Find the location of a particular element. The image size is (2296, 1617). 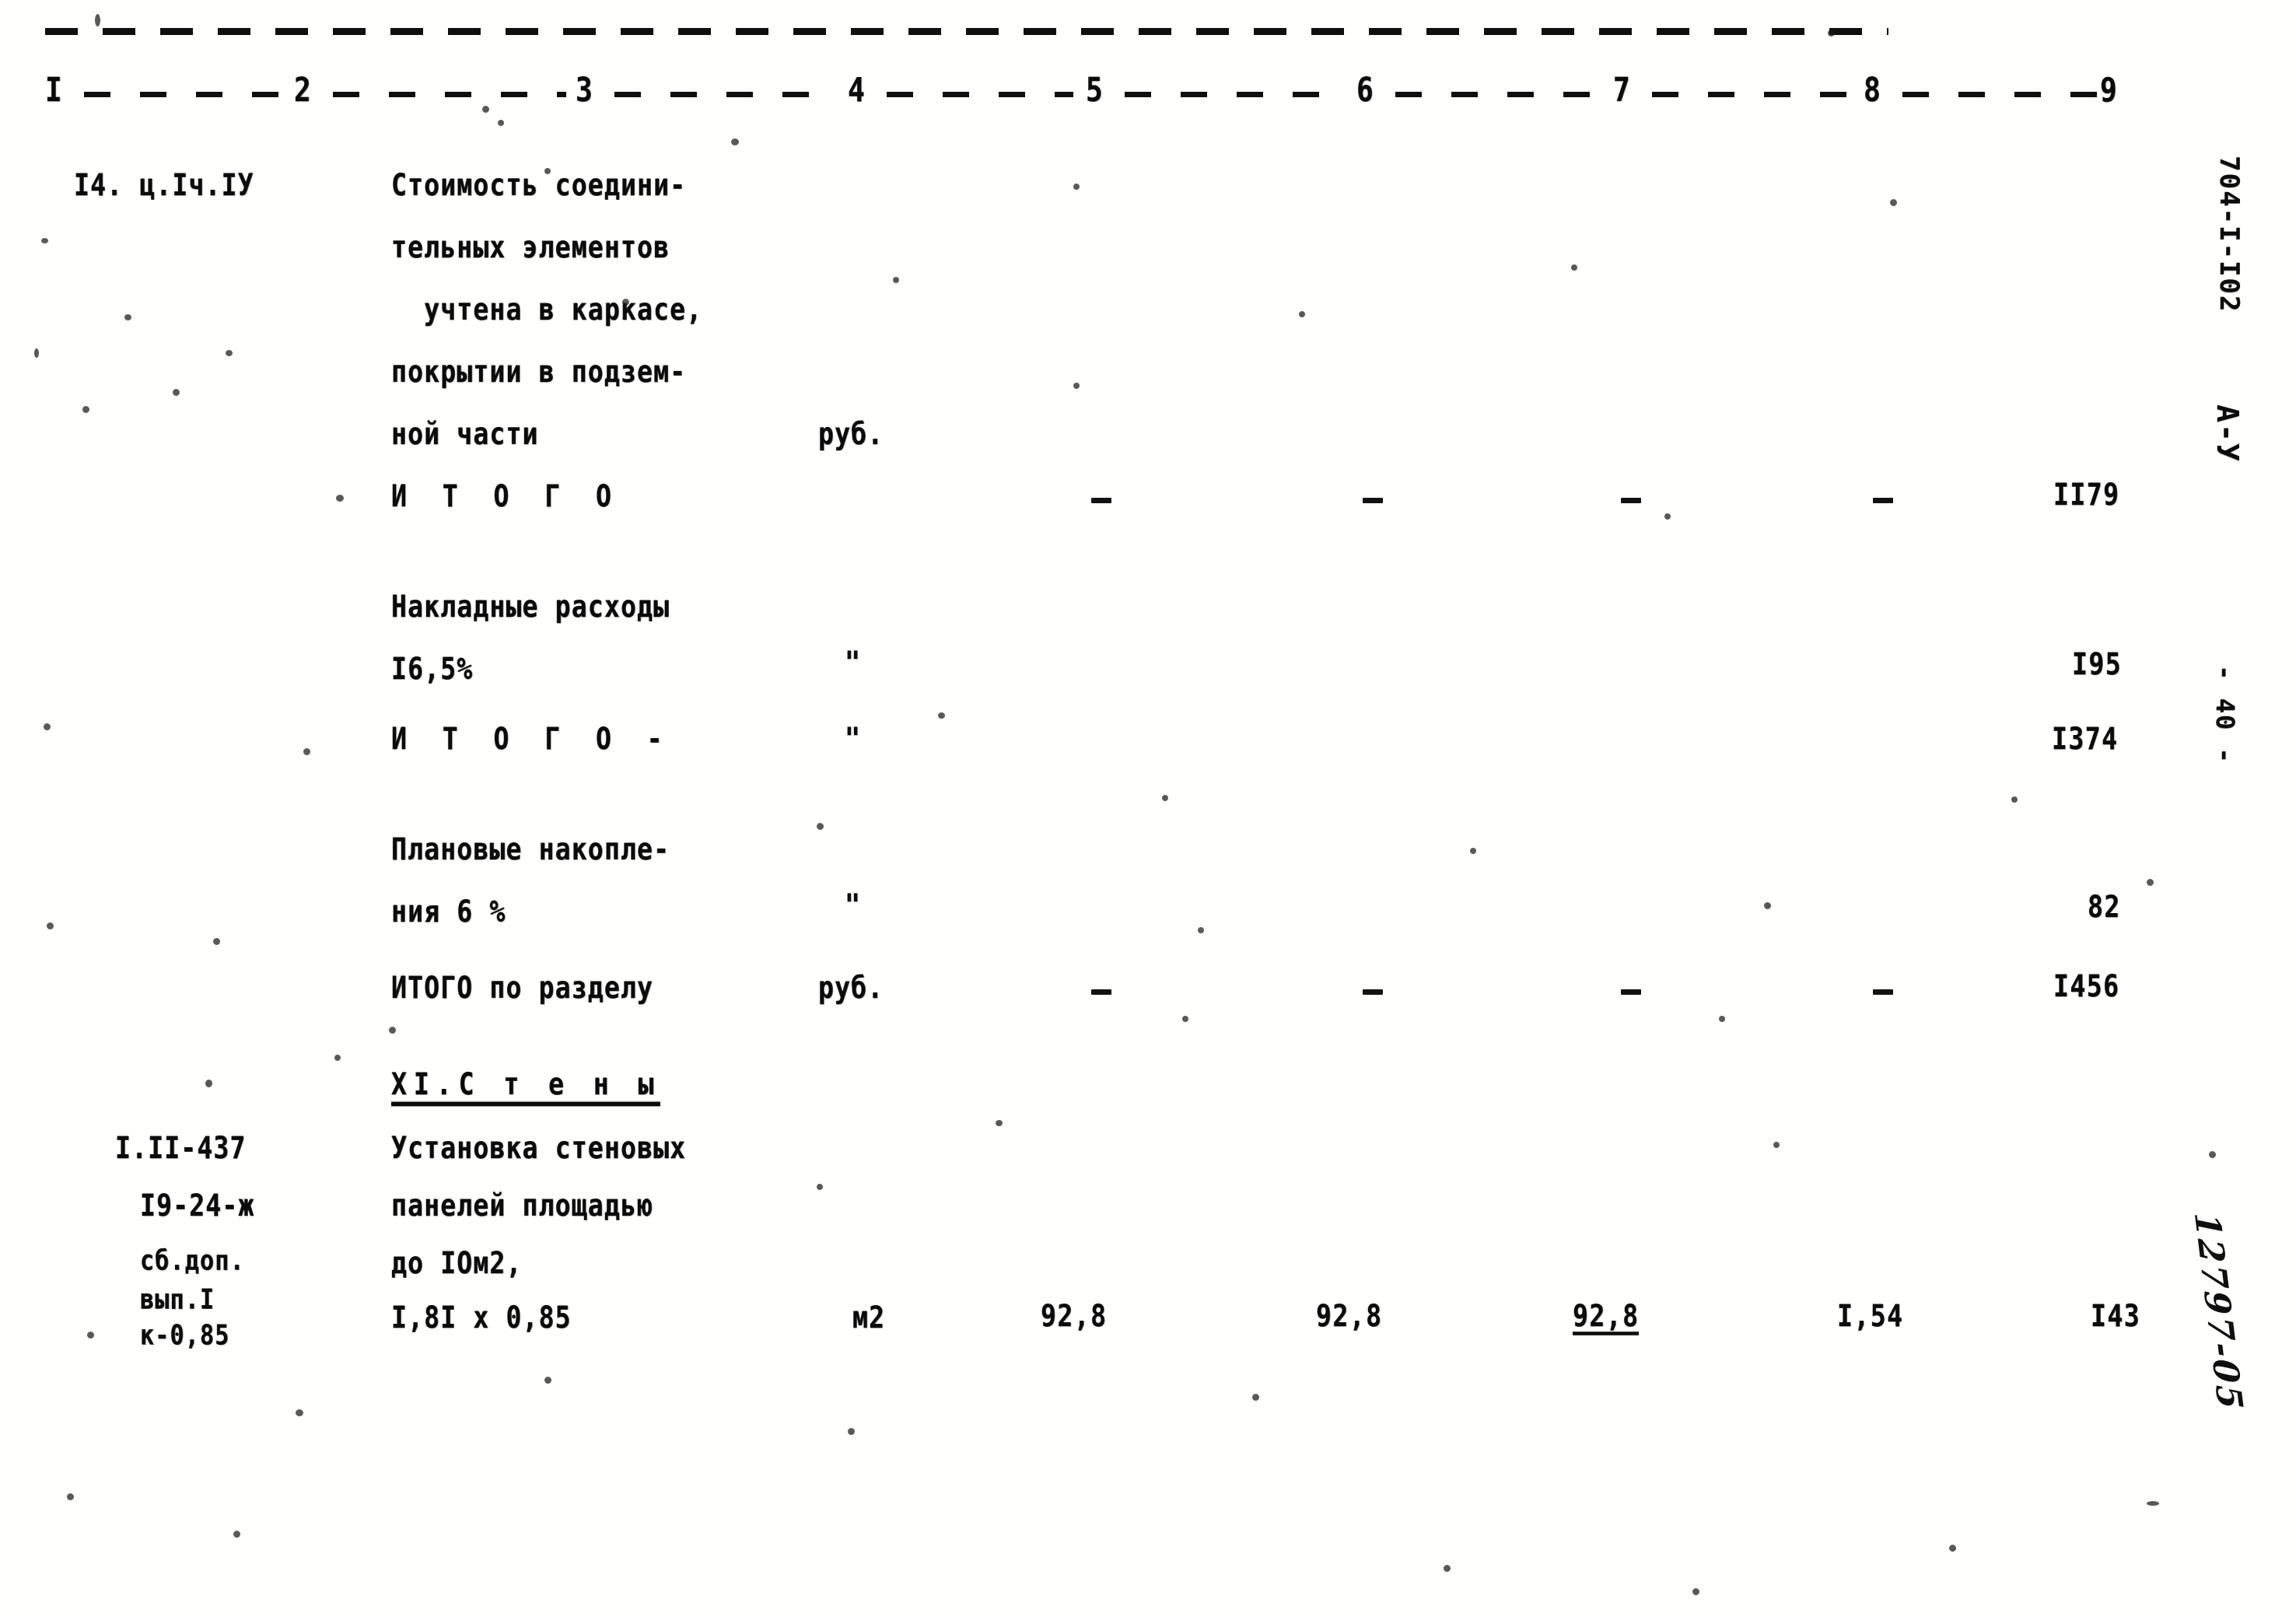

row-description-14-line2: тельных элементов is located at coordinates (531, 247).